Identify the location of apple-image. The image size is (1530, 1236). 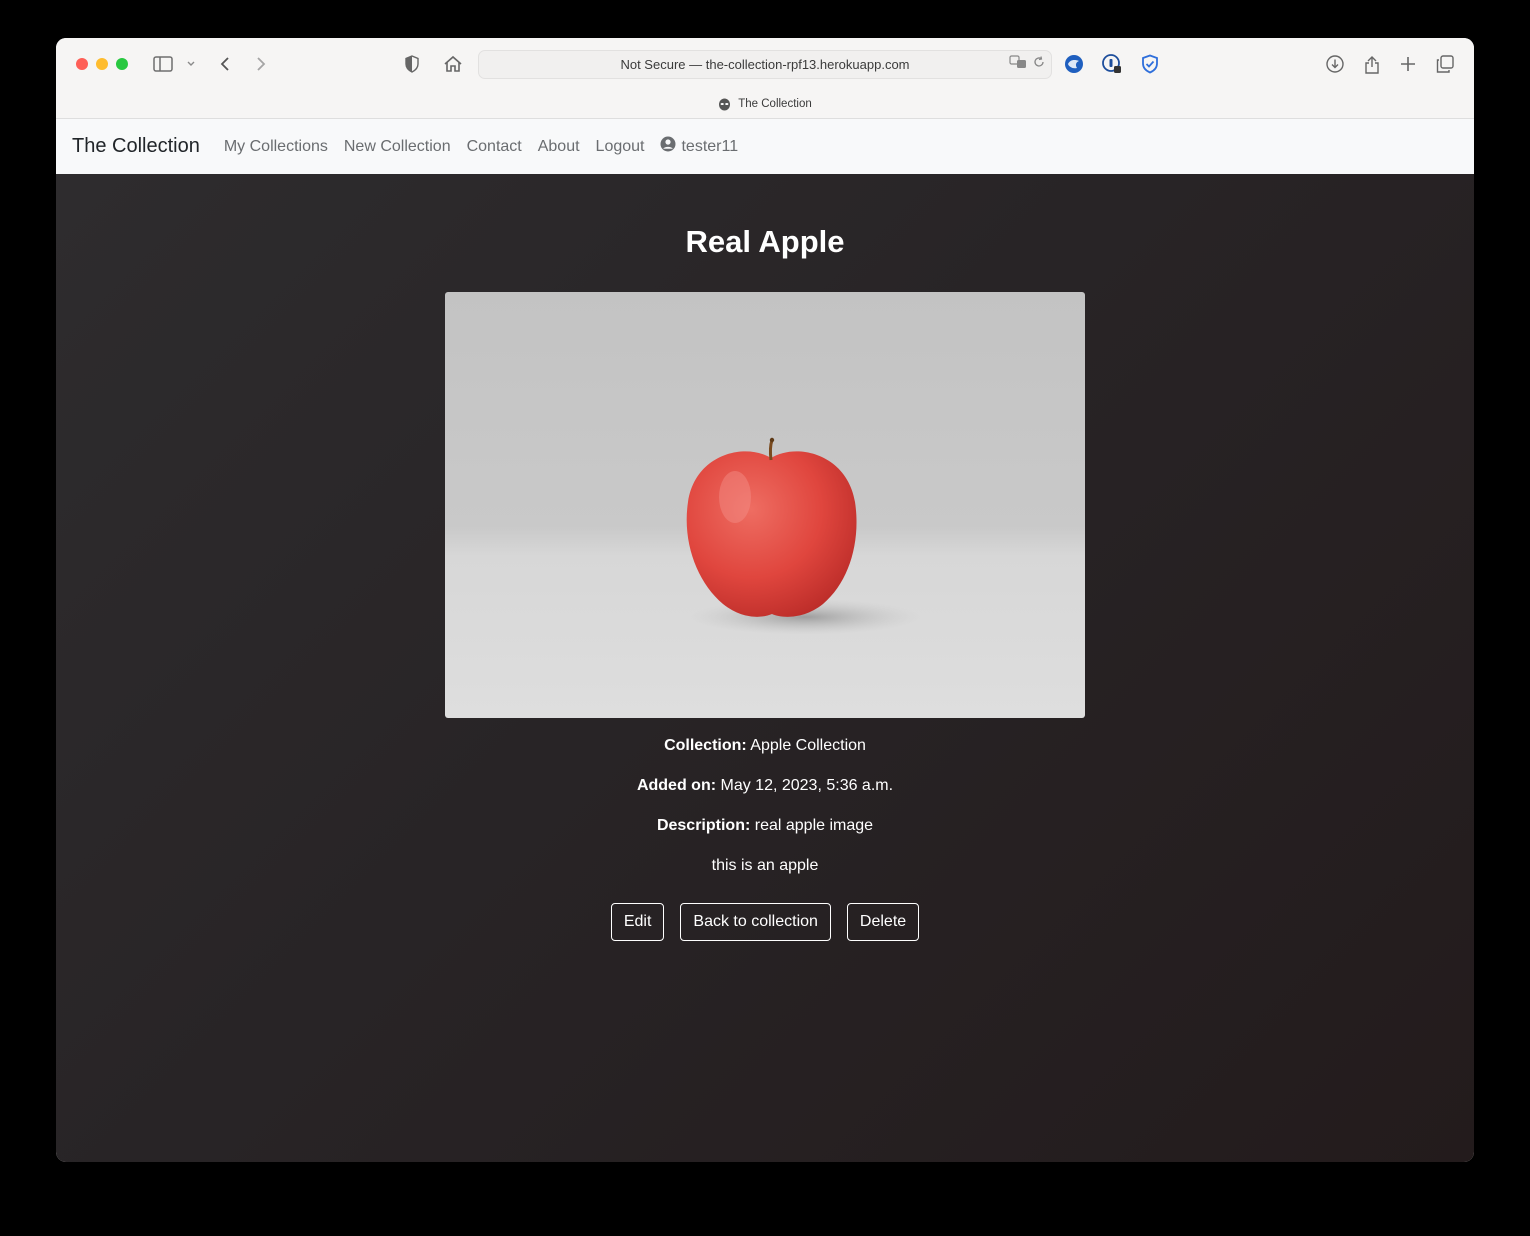
(803, 536).